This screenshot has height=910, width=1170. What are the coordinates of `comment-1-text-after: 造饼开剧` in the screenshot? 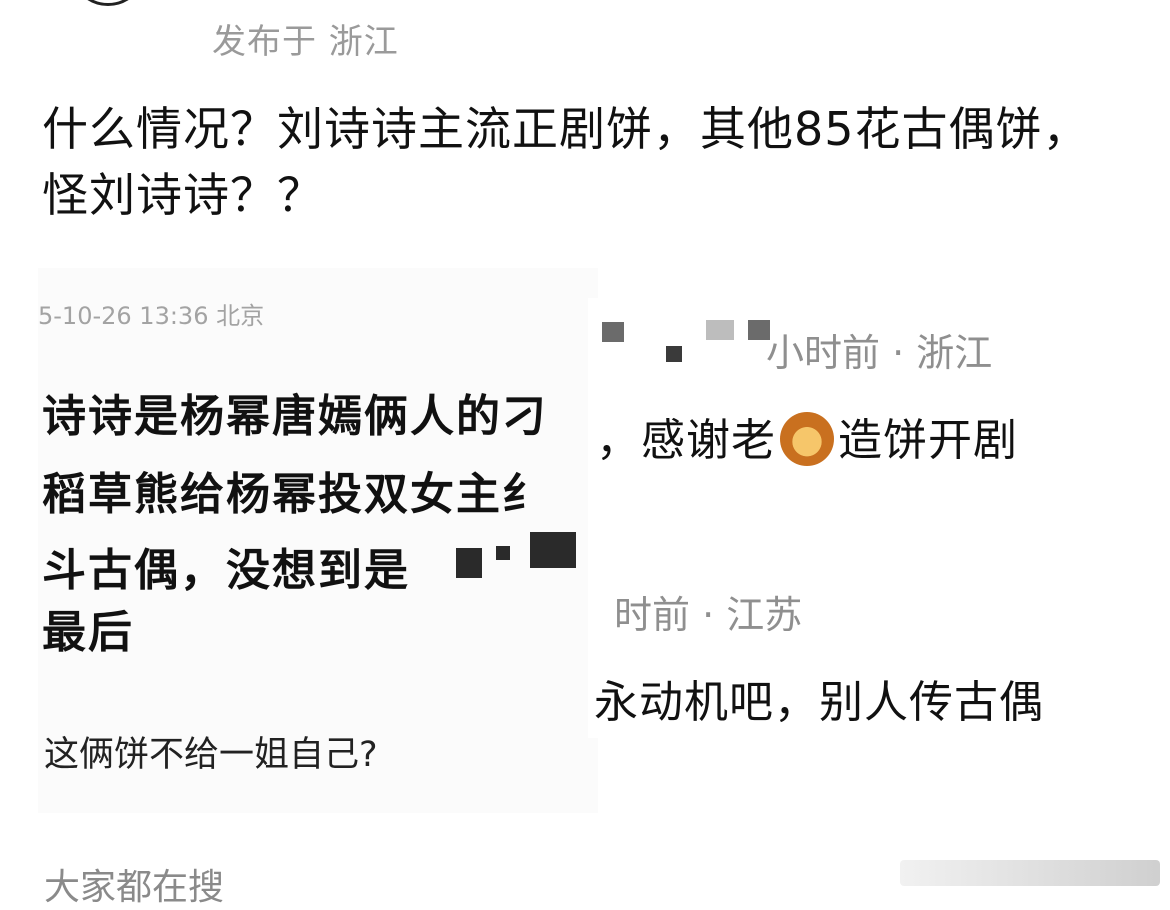 It's located at (928, 440).